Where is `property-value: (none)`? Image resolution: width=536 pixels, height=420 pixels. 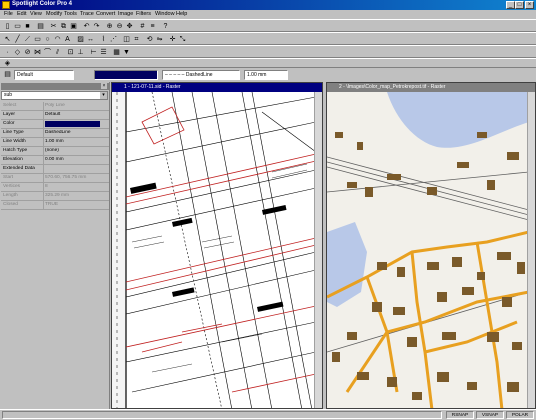
property-value: (none) is located at coordinates (76, 150).